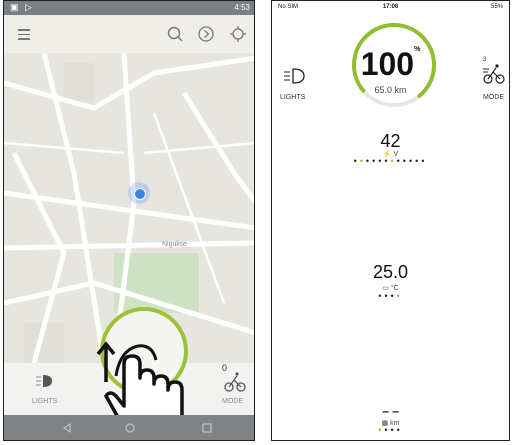 The image size is (513, 445). I want to click on trip-page-dots: ••••, so click(390, 430).